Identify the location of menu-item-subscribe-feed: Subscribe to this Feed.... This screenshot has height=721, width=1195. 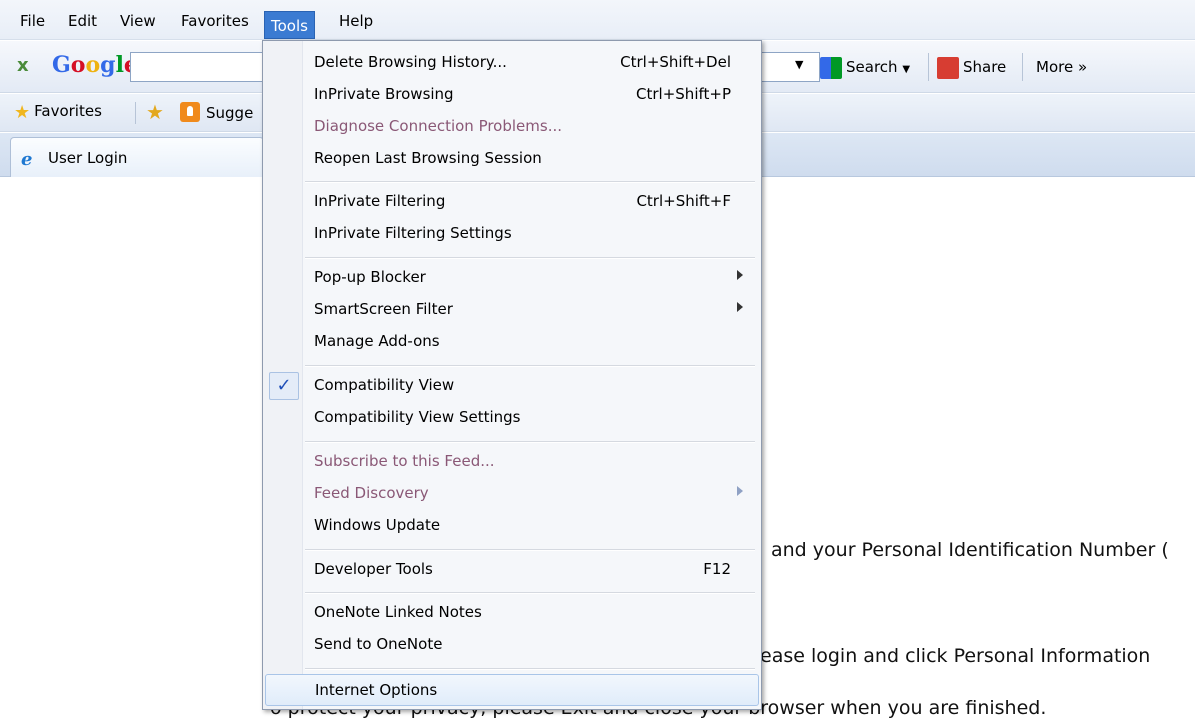
(512, 462).